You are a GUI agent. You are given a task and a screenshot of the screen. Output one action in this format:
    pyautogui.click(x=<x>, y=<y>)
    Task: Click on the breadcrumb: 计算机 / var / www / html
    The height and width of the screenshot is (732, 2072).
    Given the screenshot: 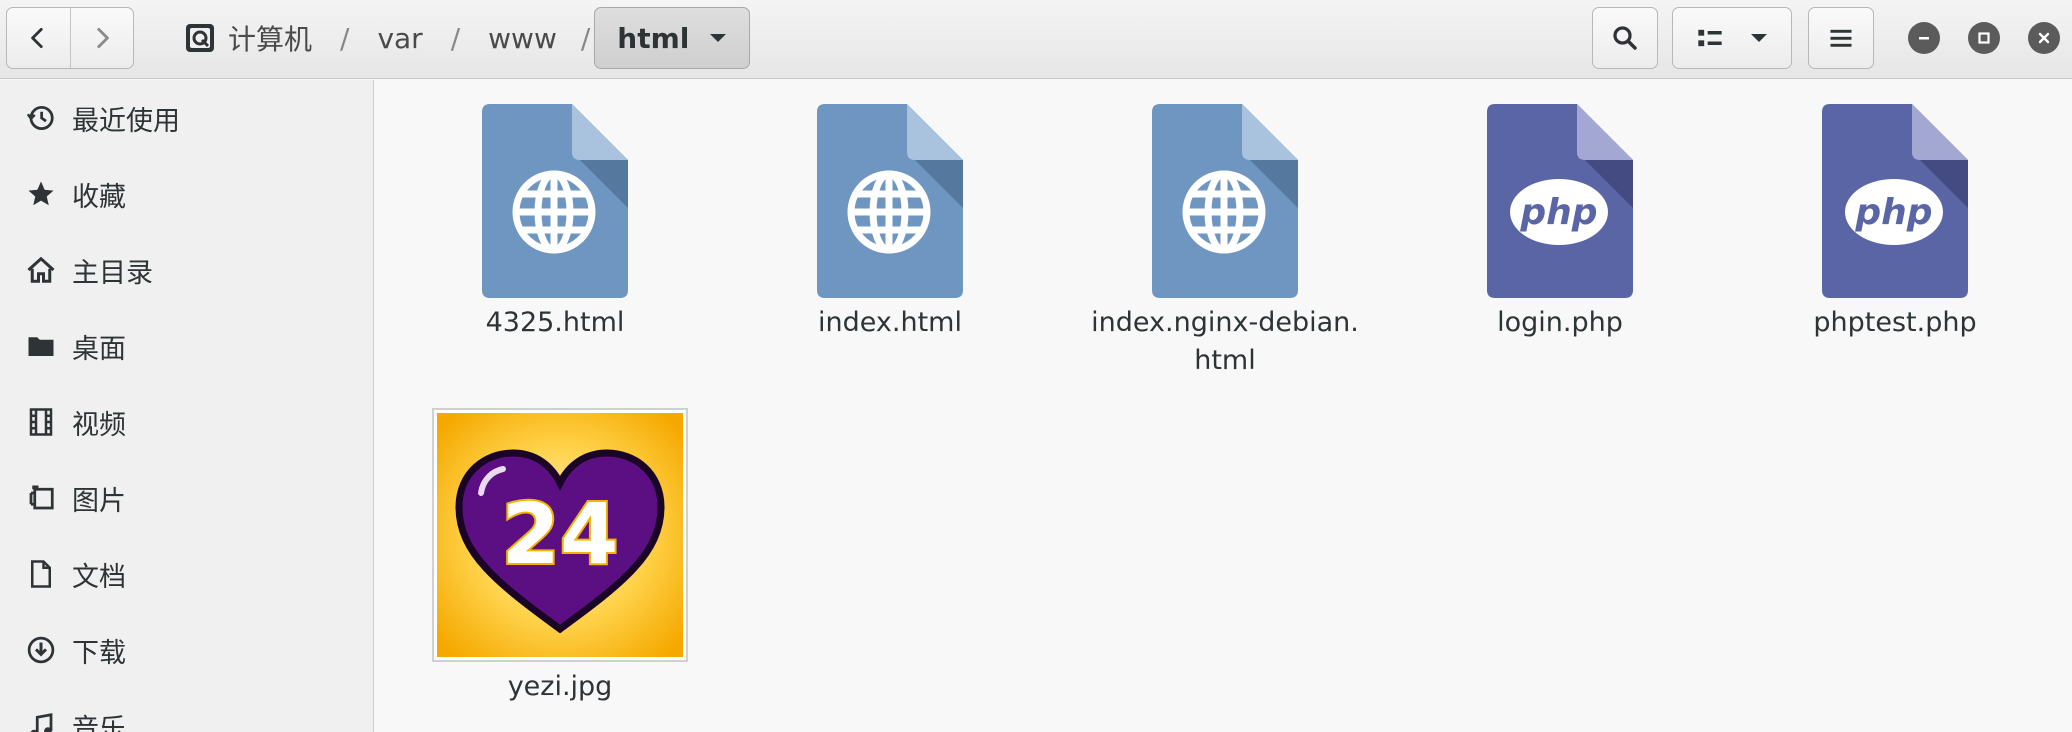 What is the action you would take?
    pyautogui.click(x=462, y=38)
    